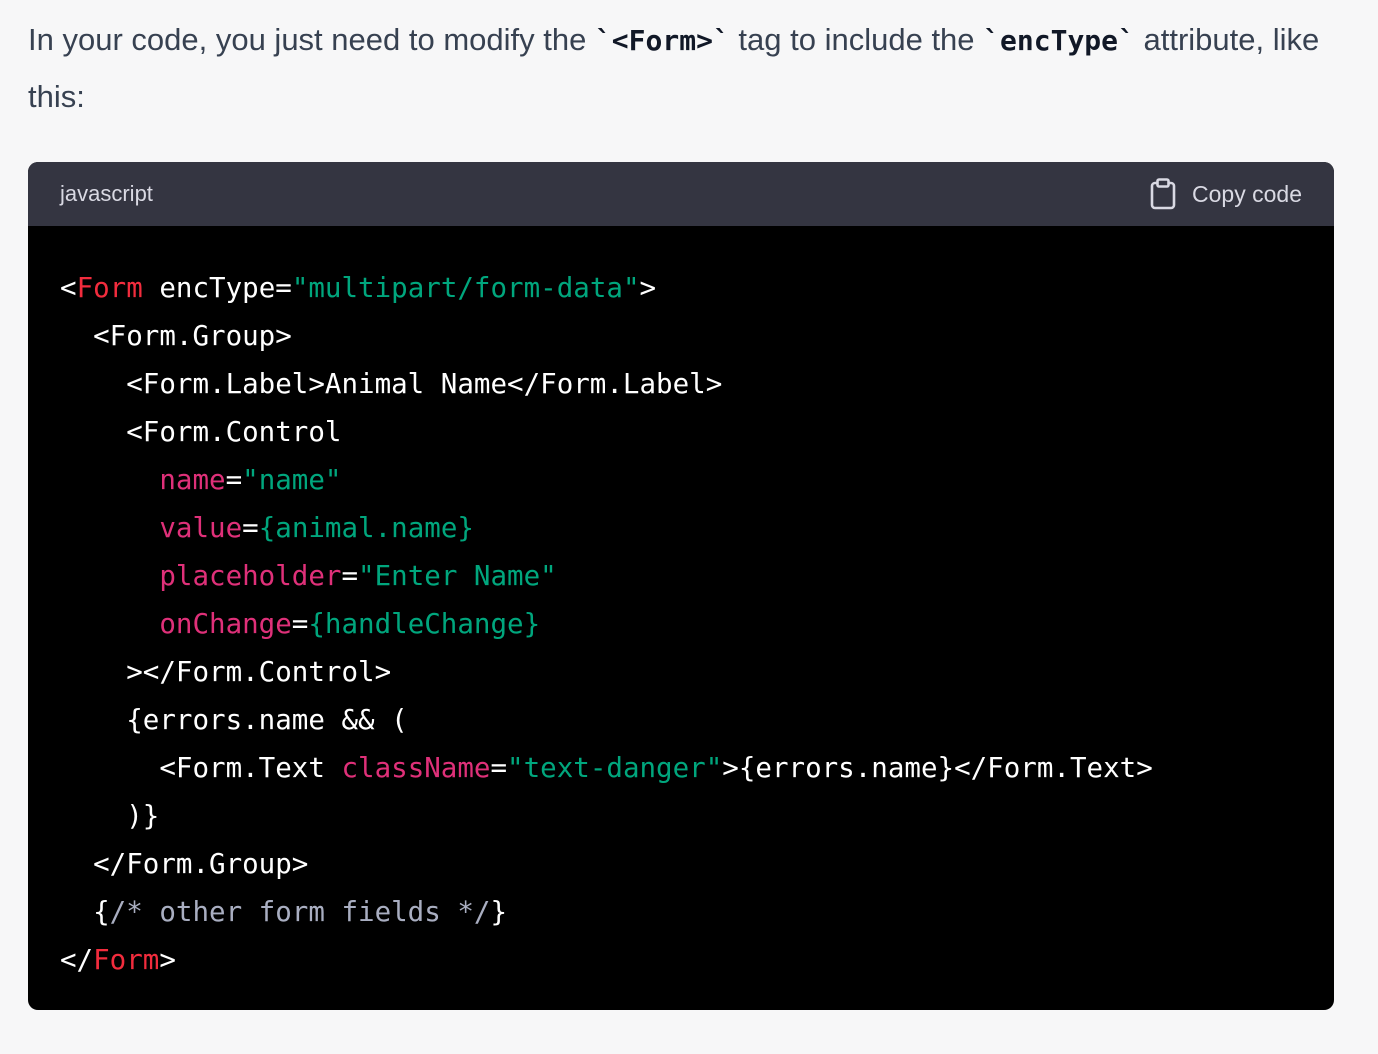 Image resolution: width=1378 pixels, height=1054 pixels. I want to click on code-token-text: <Form.Group>, so click(176, 336).